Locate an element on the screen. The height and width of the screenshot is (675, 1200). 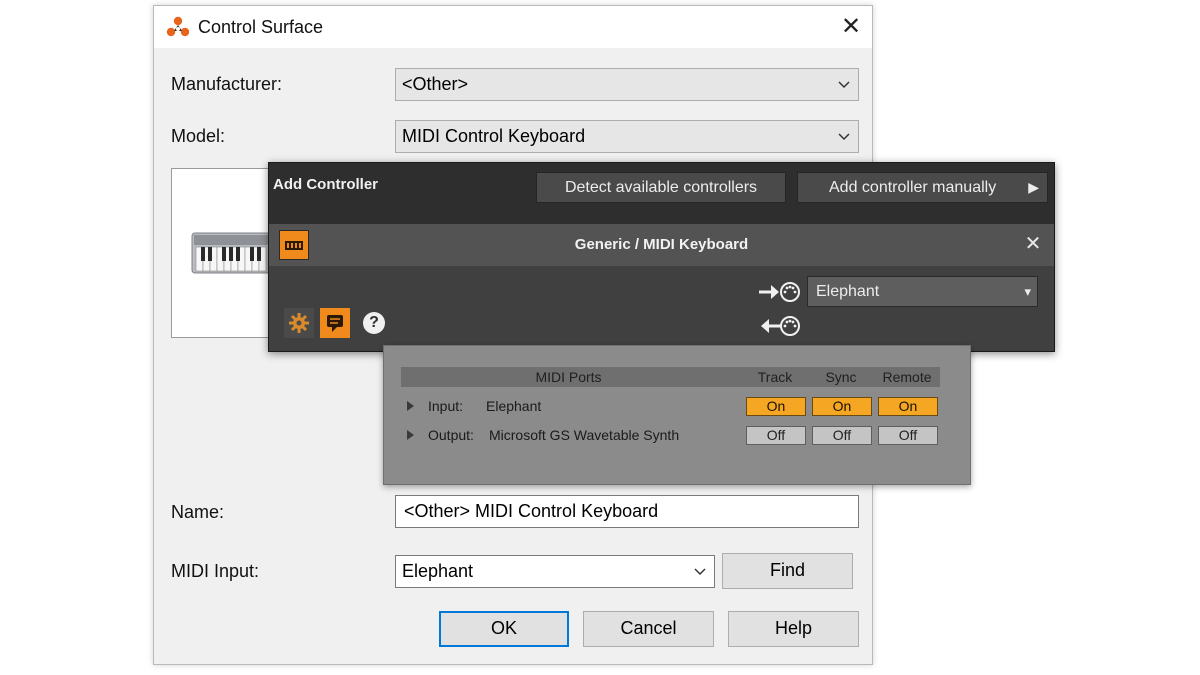
manufacturer-label: Manufacturer: is located at coordinates (227, 84).